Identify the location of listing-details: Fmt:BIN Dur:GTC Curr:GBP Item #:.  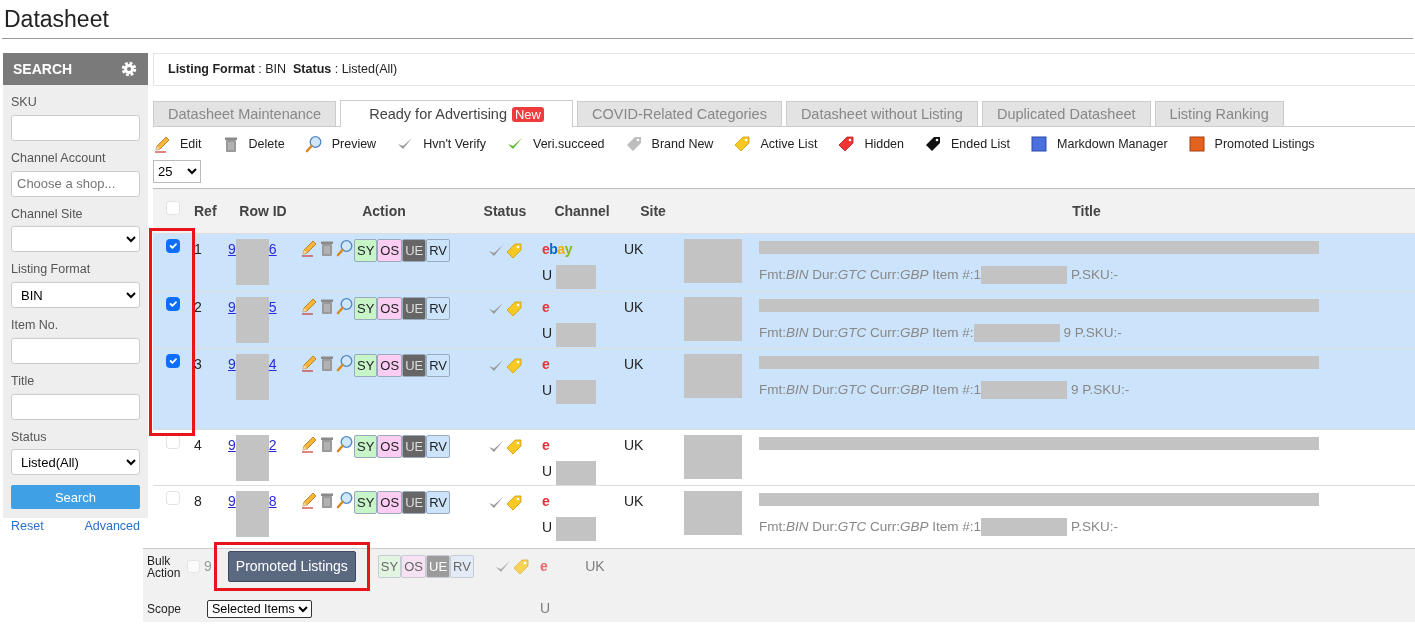
(866, 333).